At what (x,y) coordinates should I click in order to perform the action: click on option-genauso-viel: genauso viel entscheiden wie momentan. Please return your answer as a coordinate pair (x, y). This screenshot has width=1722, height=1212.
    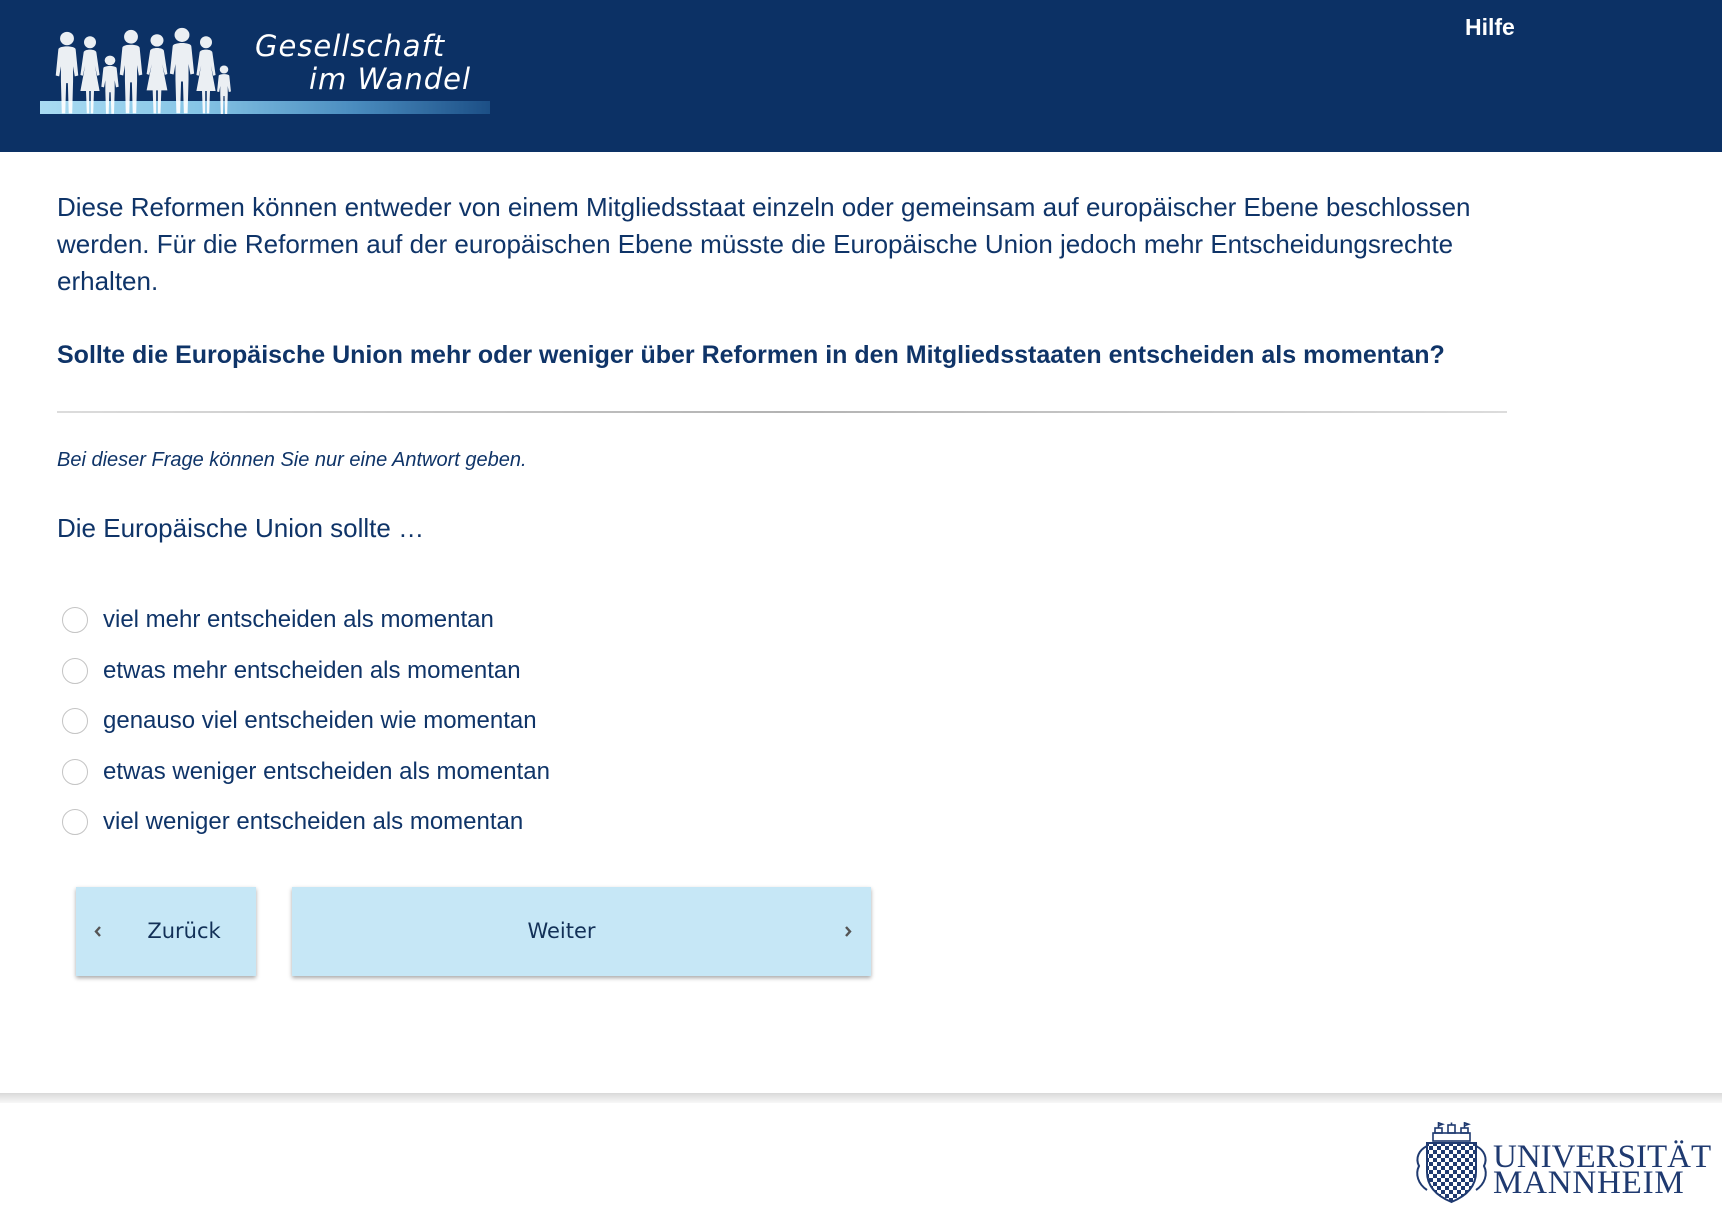
    Looking at the image, I should click on (457, 721).